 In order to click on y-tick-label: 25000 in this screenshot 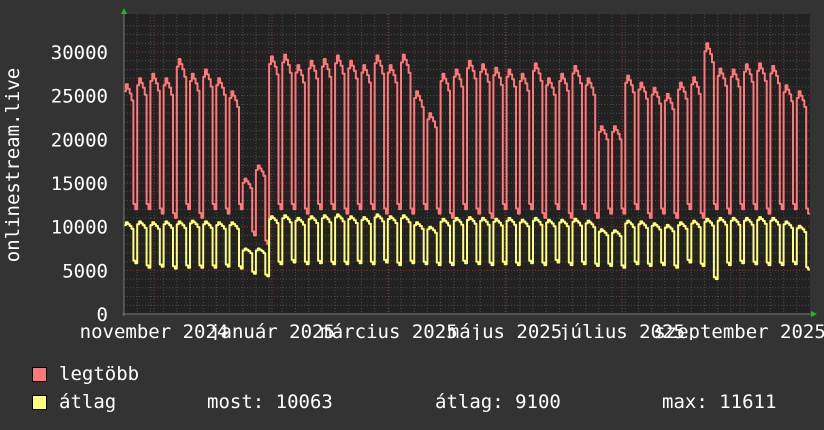, I will do `click(79, 97)`.